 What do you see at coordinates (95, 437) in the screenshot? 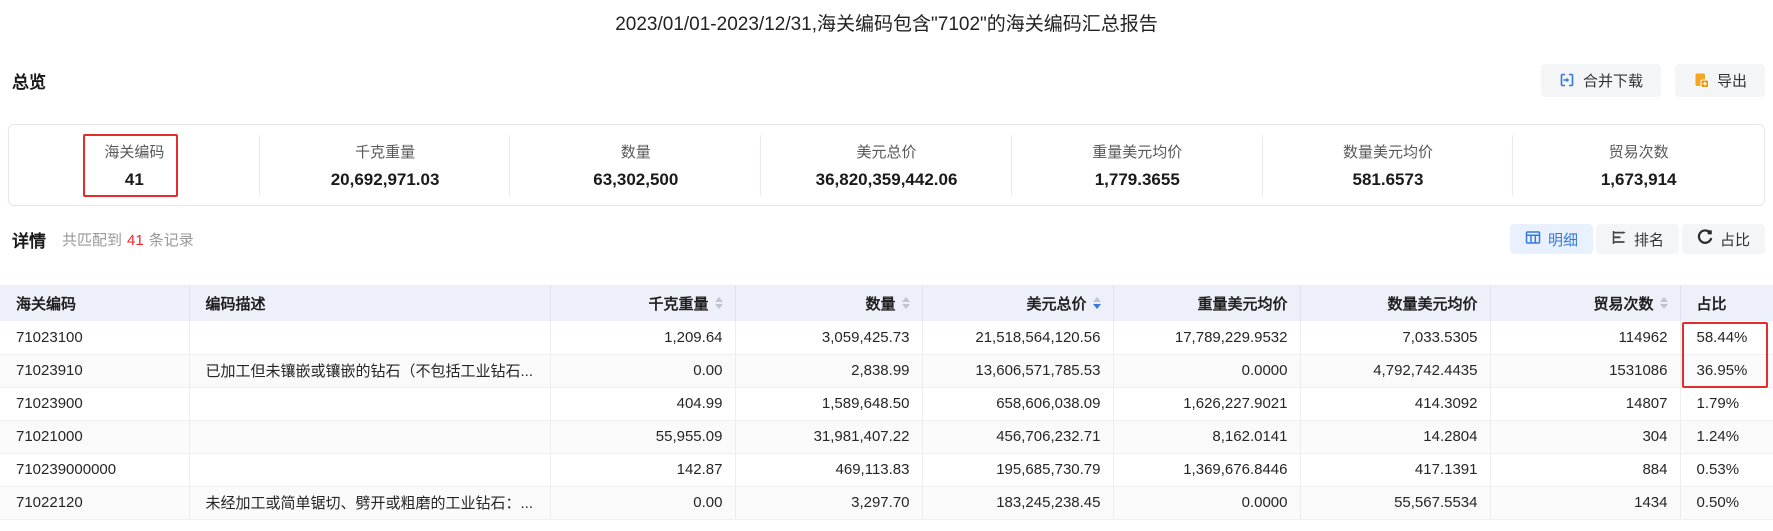
I see `cell-hs-code: 71021000` at bounding box center [95, 437].